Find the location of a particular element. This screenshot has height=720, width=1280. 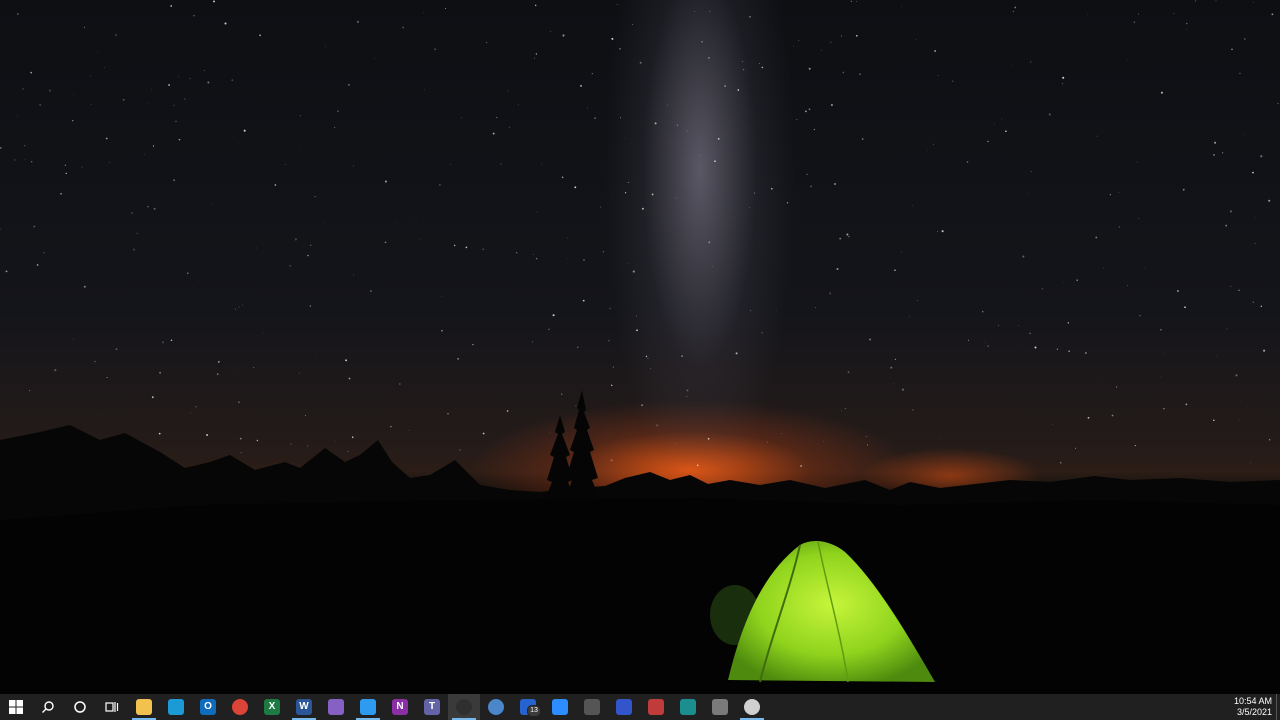

vs-code-icon is located at coordinates (368, 707).